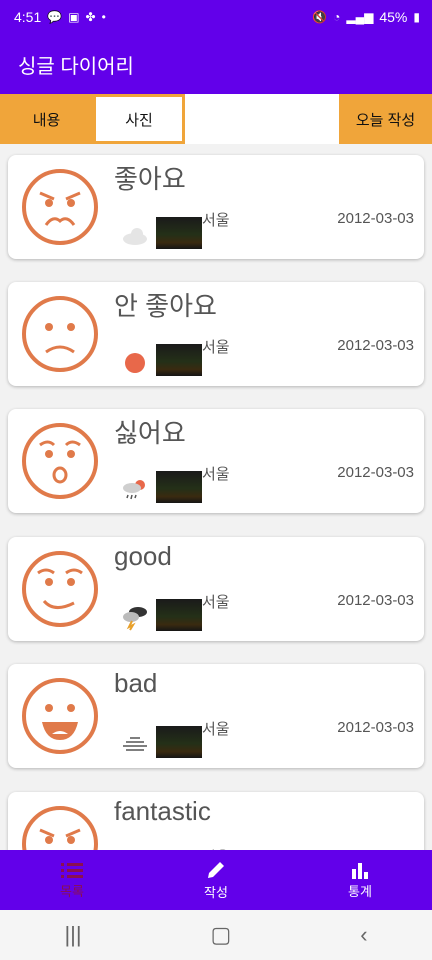 The image size is (432, 960). I want to click on nav-list: 목록, so click(72, 880).